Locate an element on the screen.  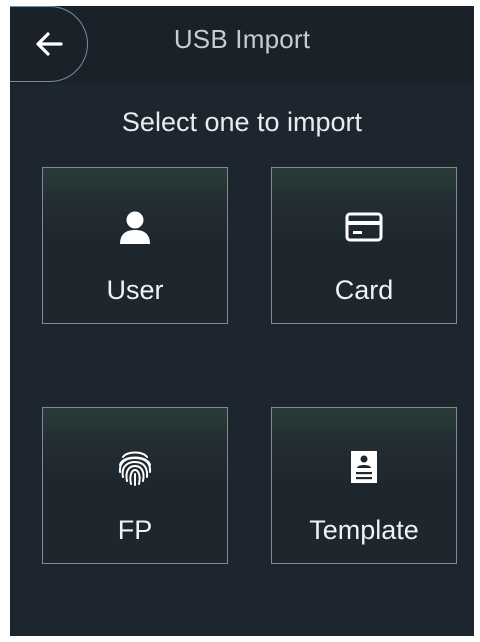
page-title: USB Import is located at coordinates (242, 39).